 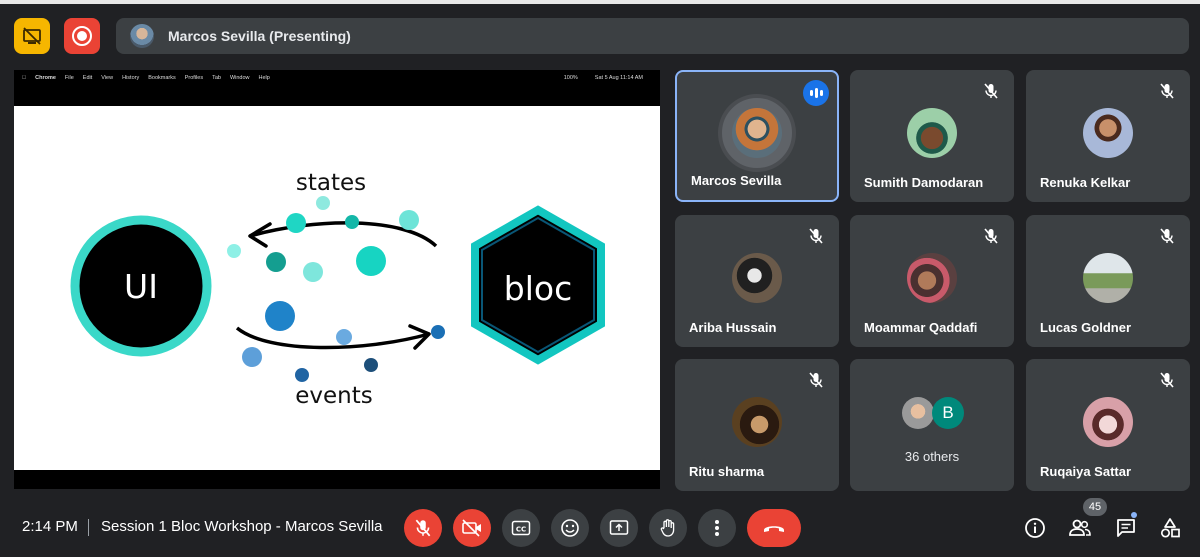 I want to click on menu-item: File, so click(x=67, y=78).